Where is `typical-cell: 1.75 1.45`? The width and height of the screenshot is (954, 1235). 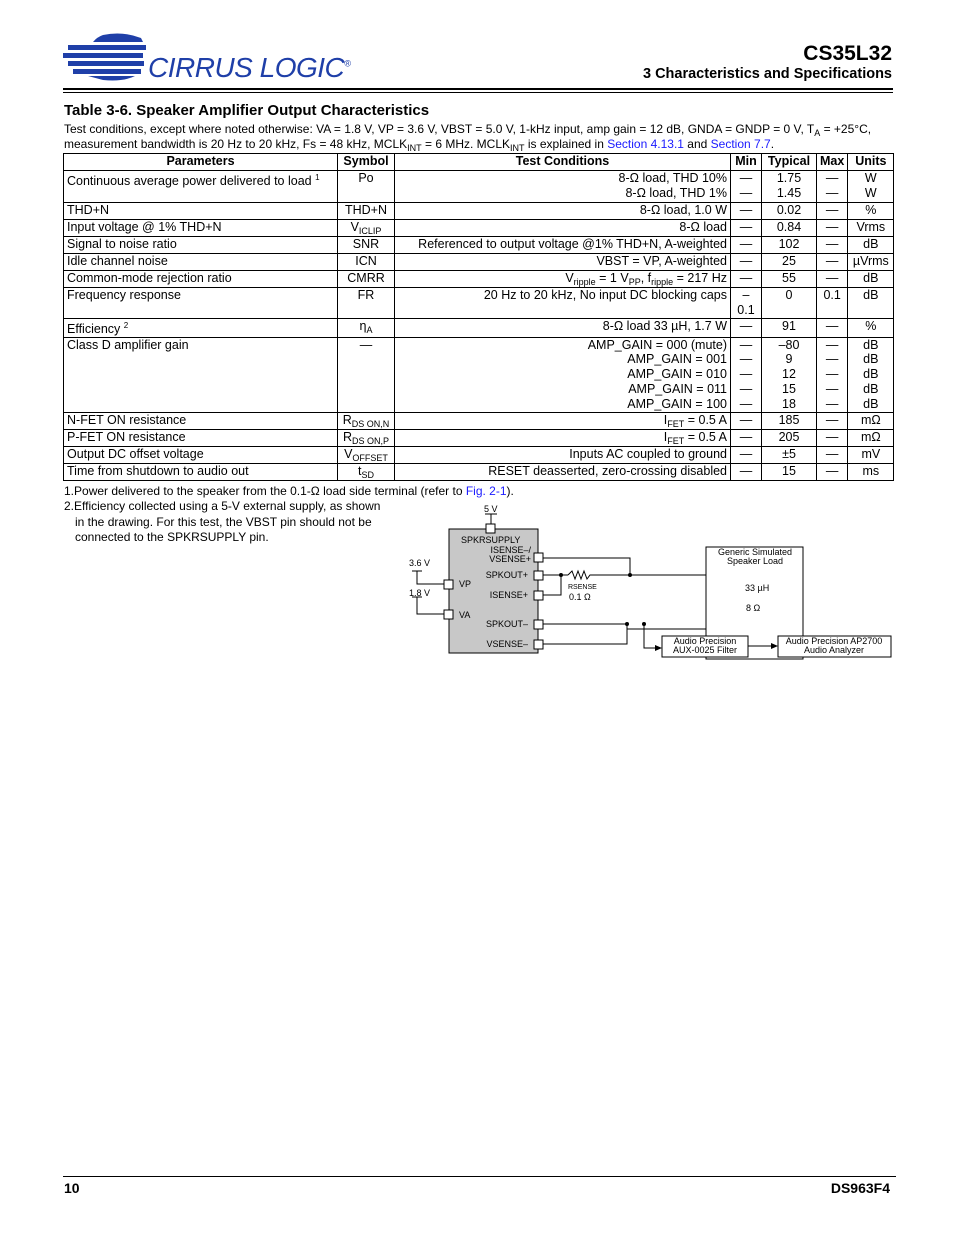
typical-cell: 1.75 1.45 is located at coordinates (789, 186).